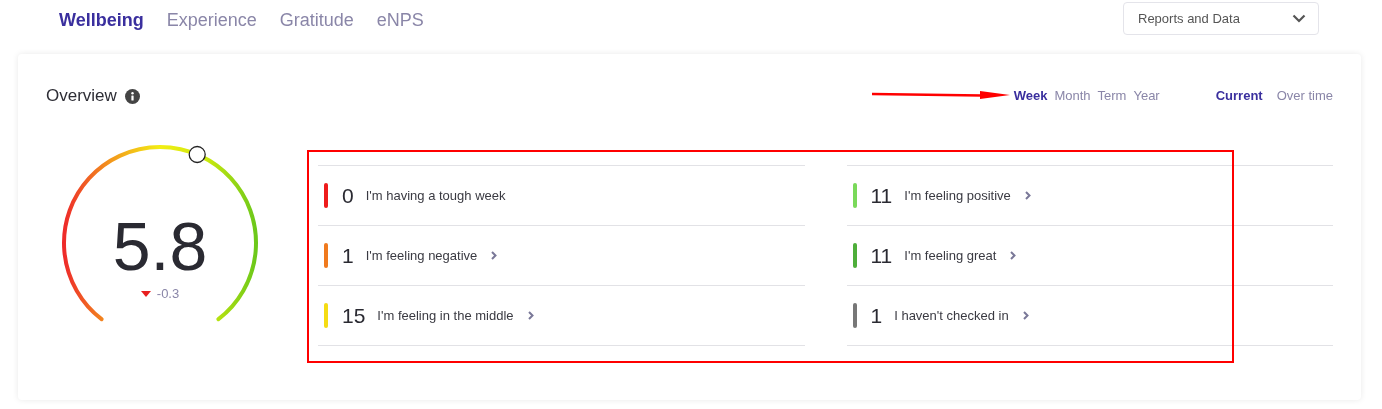 Image resolution: width=1382 pixels, height=409 pixels. I want to click on chevron-down-icon, so click(1299, 18).